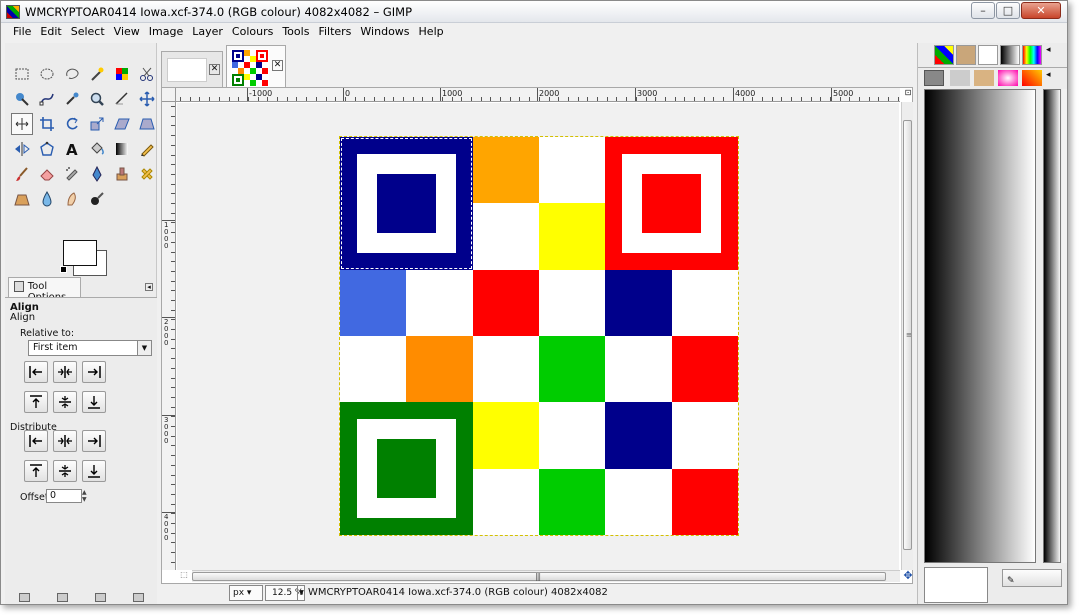  I want to click on menu-windows: Windows, so click(385, 32).